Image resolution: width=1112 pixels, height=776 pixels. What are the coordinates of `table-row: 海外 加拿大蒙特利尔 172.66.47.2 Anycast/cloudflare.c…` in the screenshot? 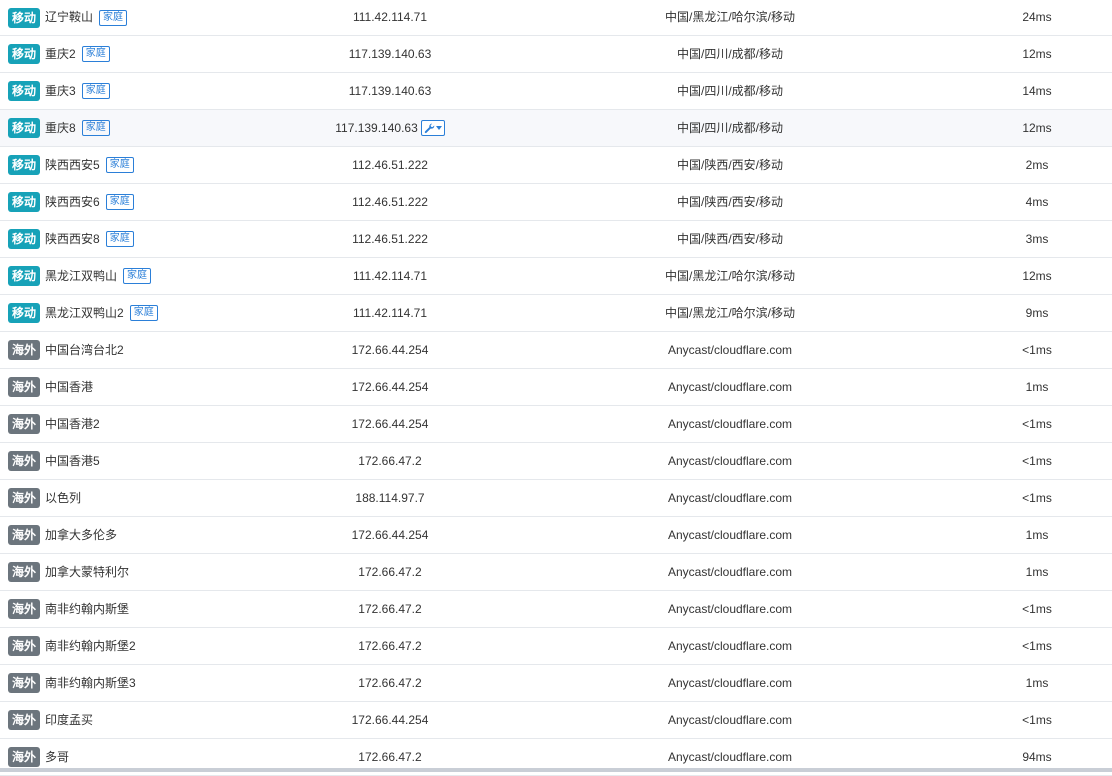 It's located at (556, 572).